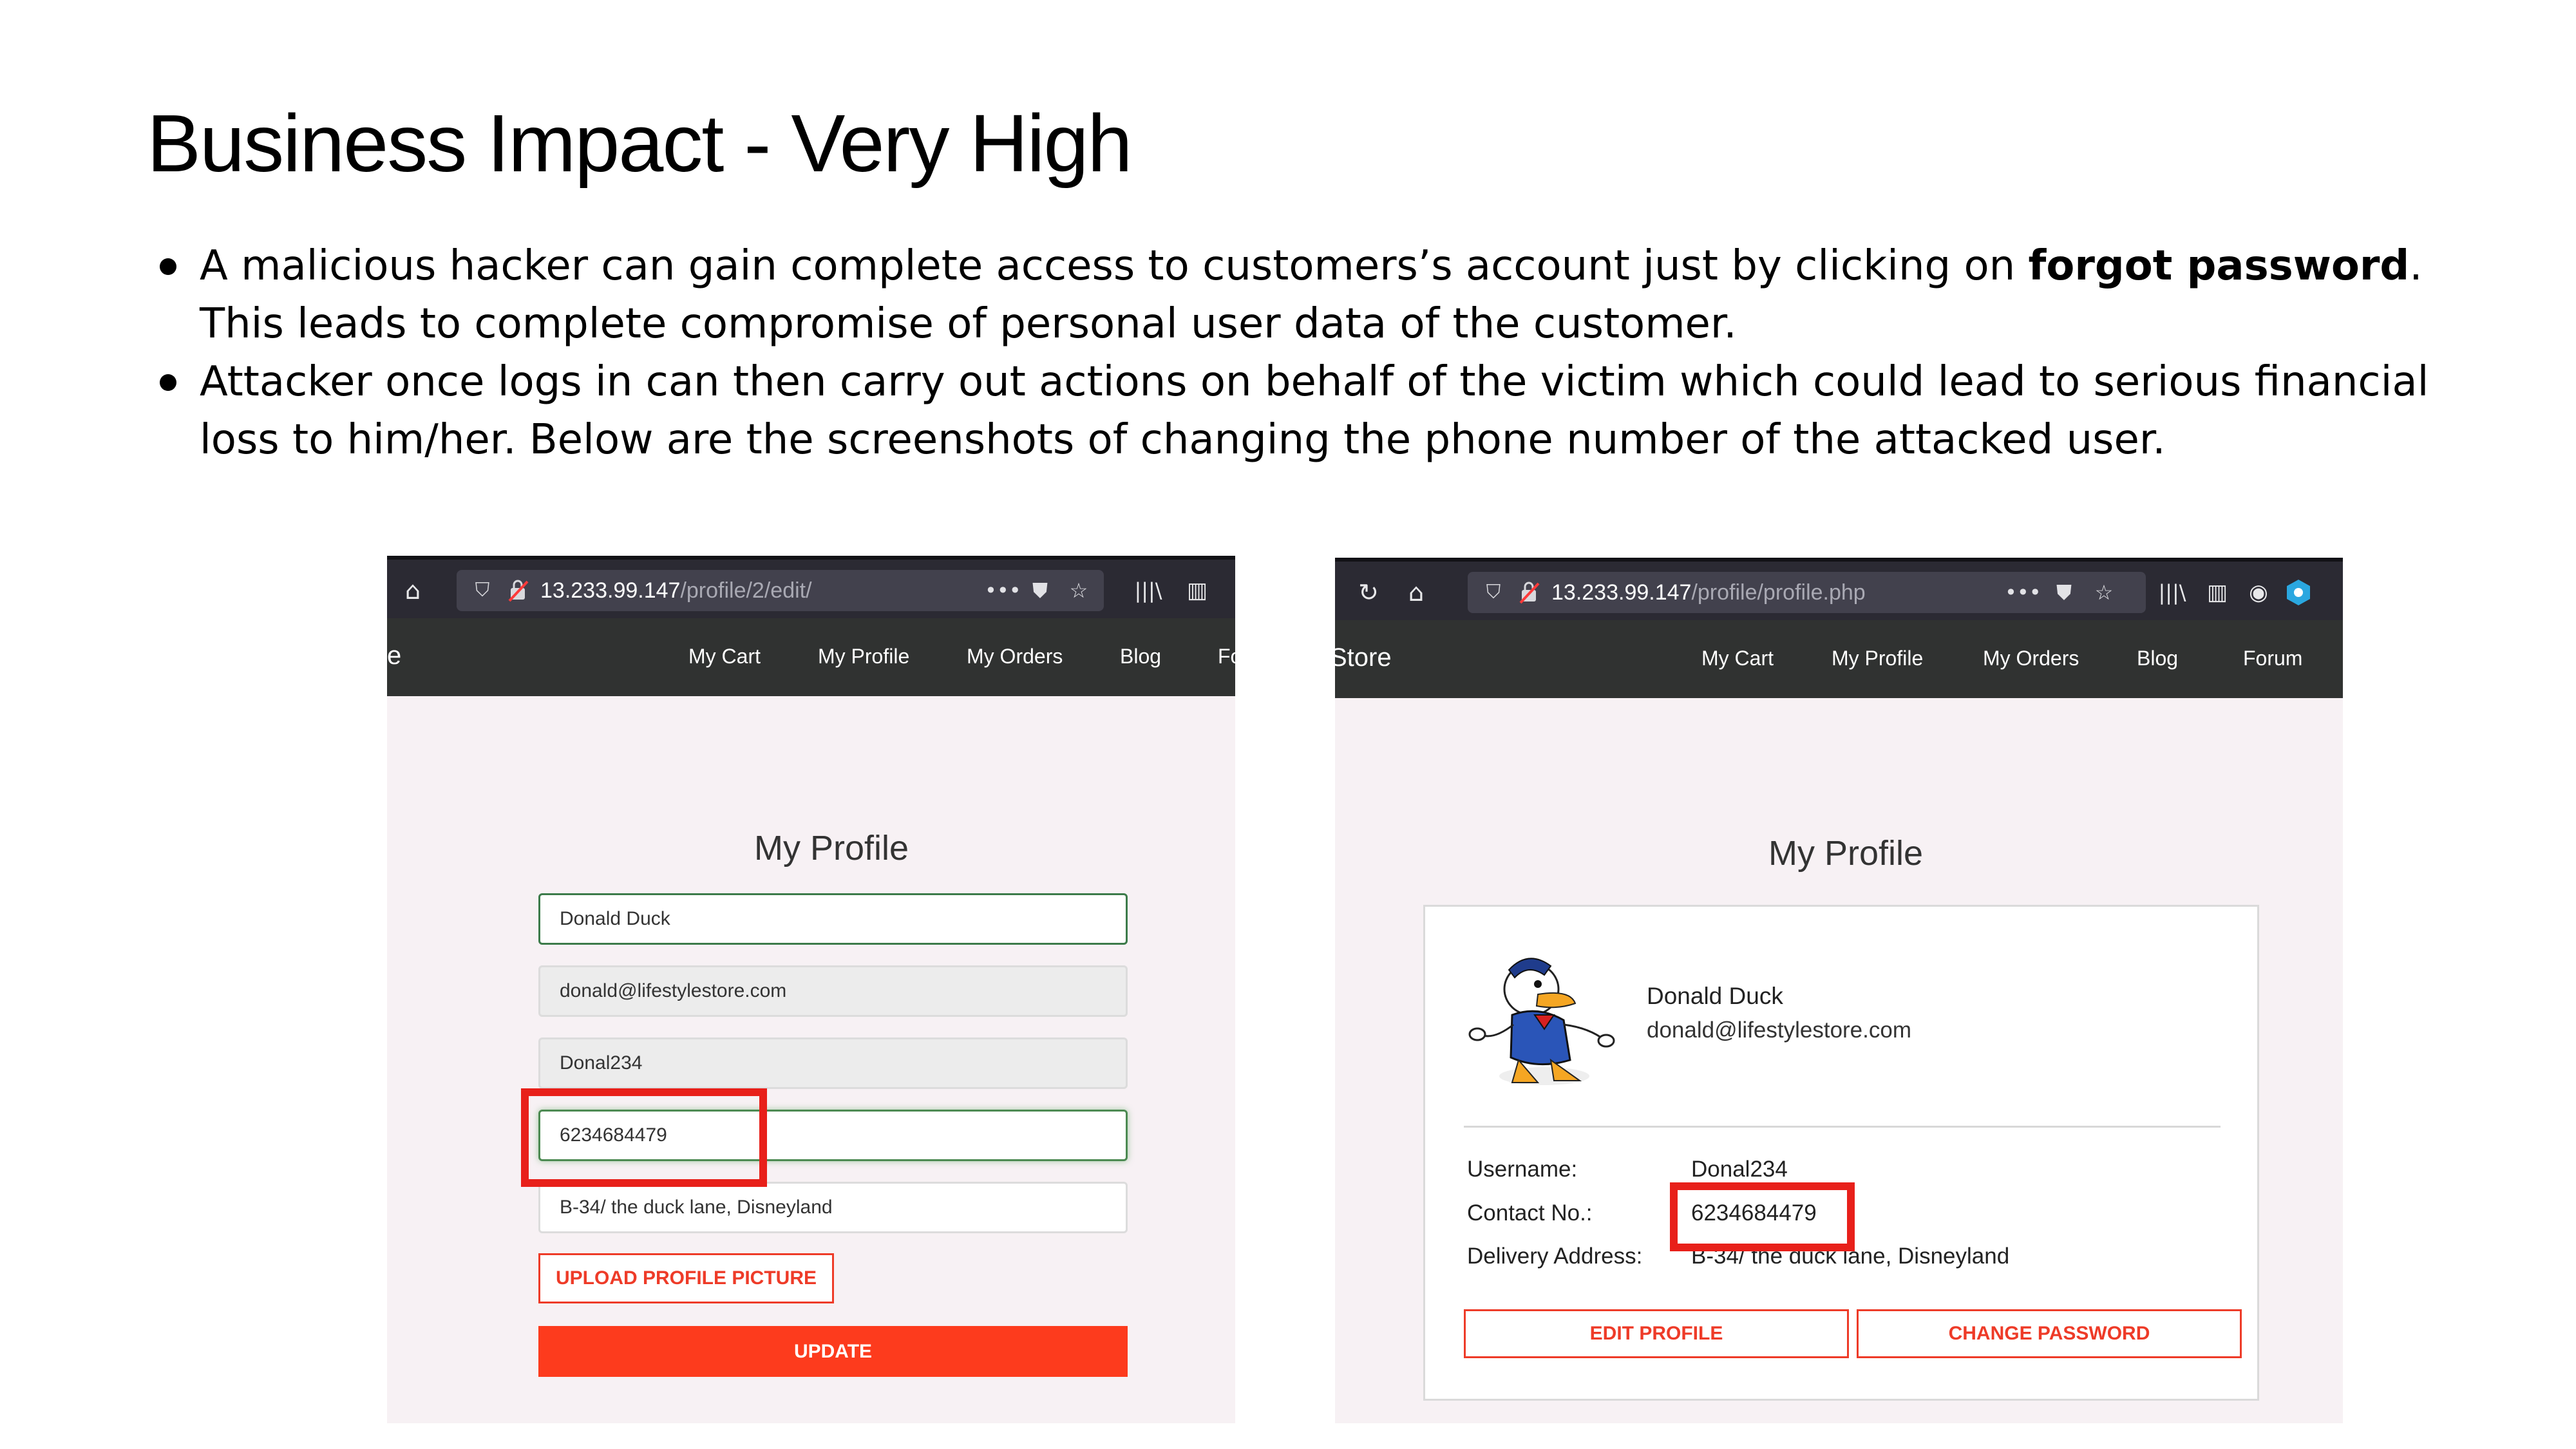 This screenshot has height=1449, width=2576. Describe the element at coordinates (686, 1278) in the screenshot. I see `upload-profile-picture-button: UPLOAD PROFILE PICTURE` at that location.